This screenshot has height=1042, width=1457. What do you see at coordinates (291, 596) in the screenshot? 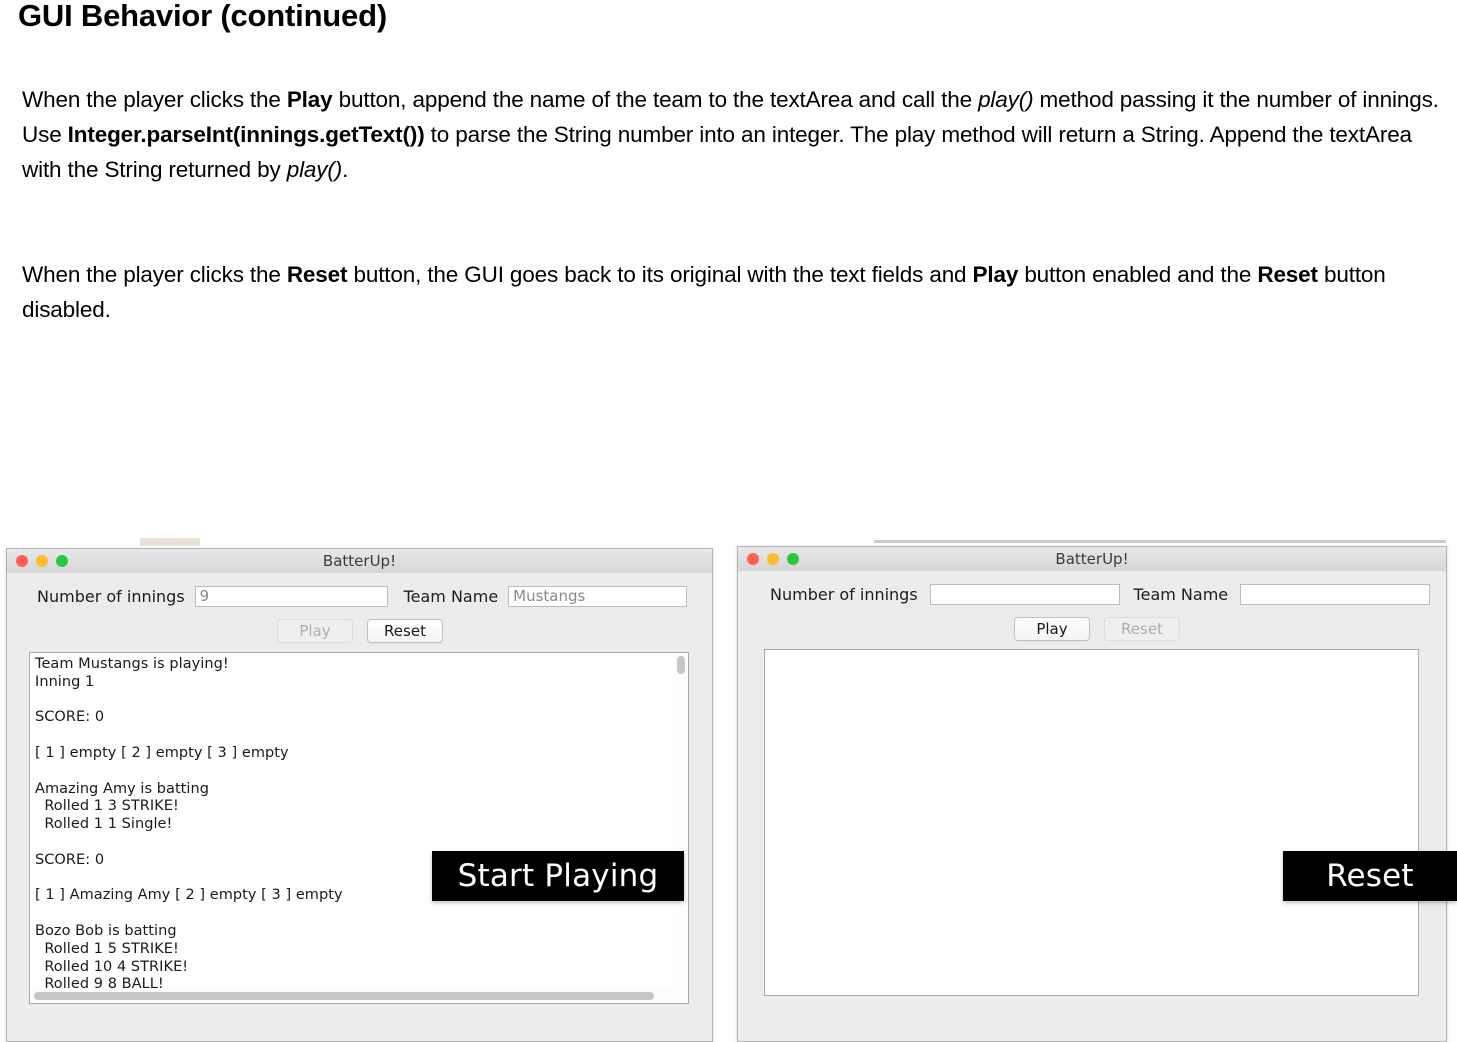
I see `left-innings-input: 9` at bounding box center [291, 596].